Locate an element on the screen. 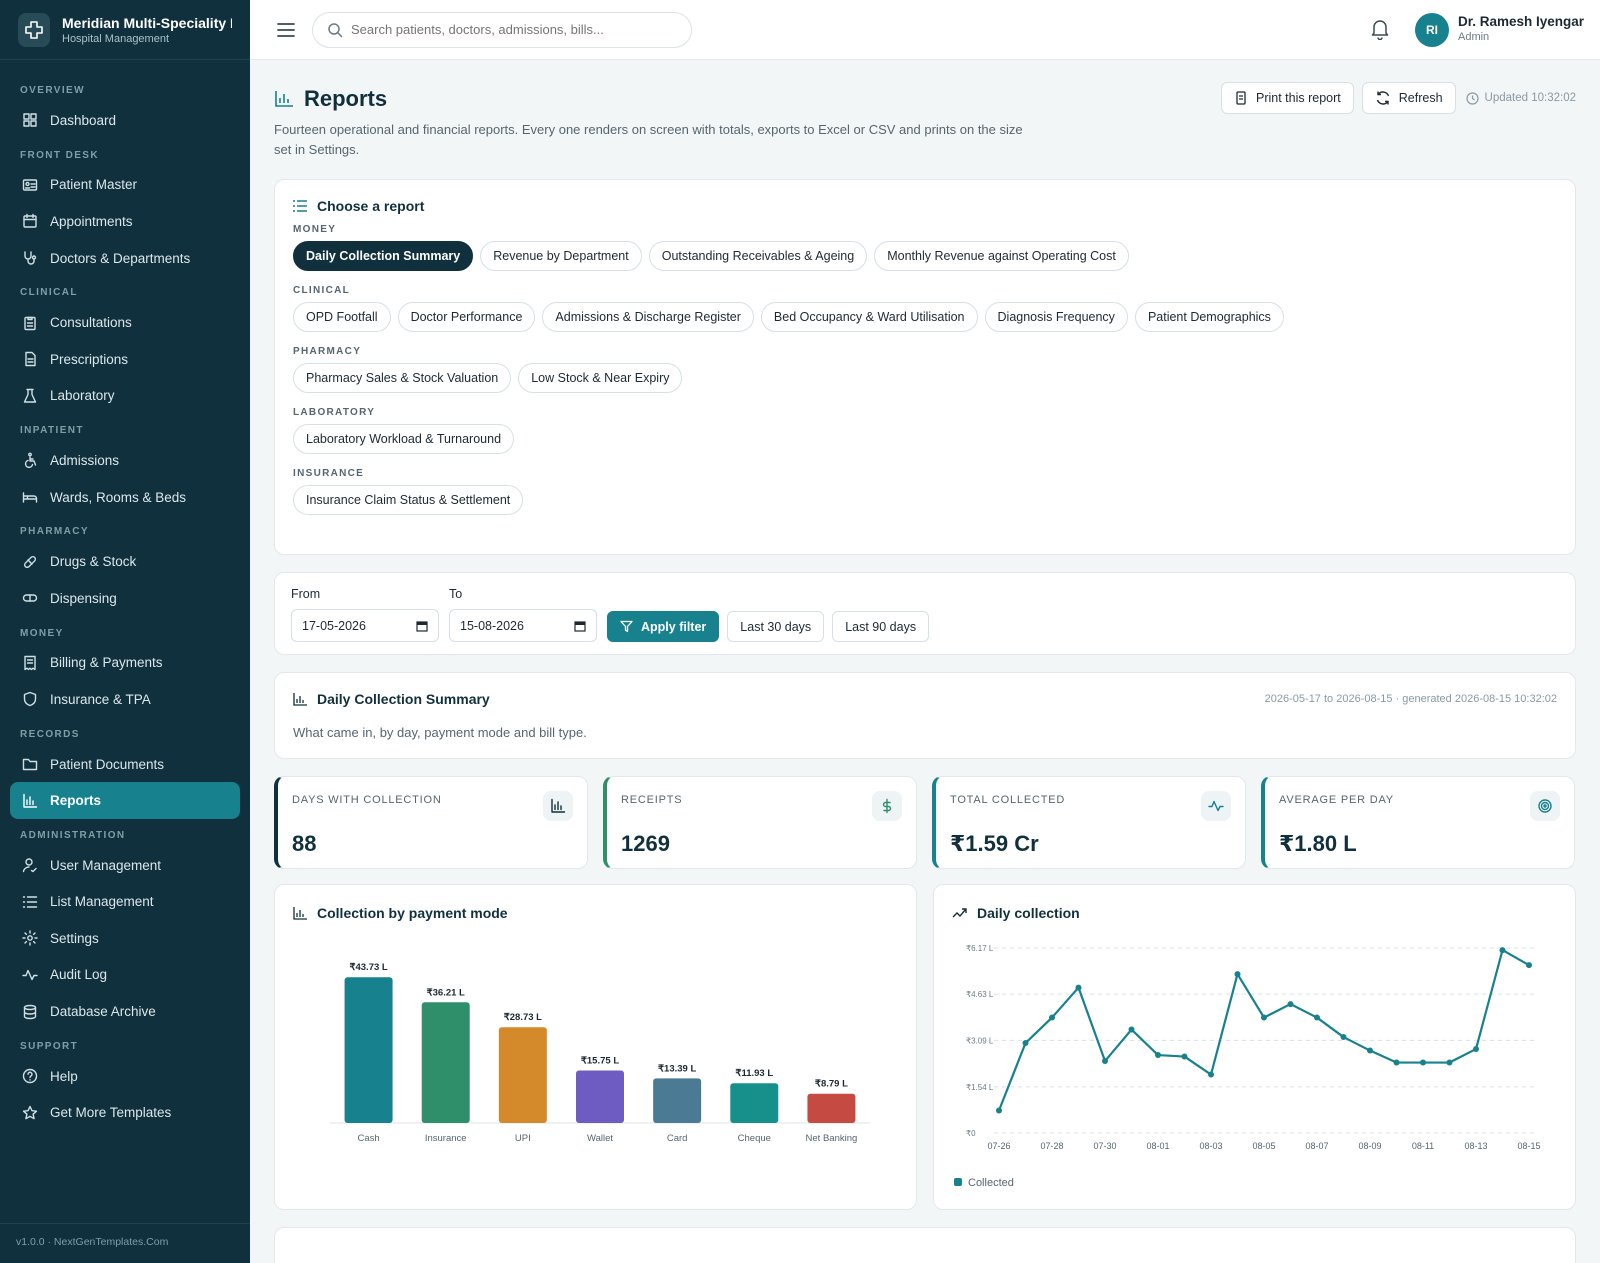 This screenshot has width=1600, height=1263. global-search is located at coordinates (502, 29).